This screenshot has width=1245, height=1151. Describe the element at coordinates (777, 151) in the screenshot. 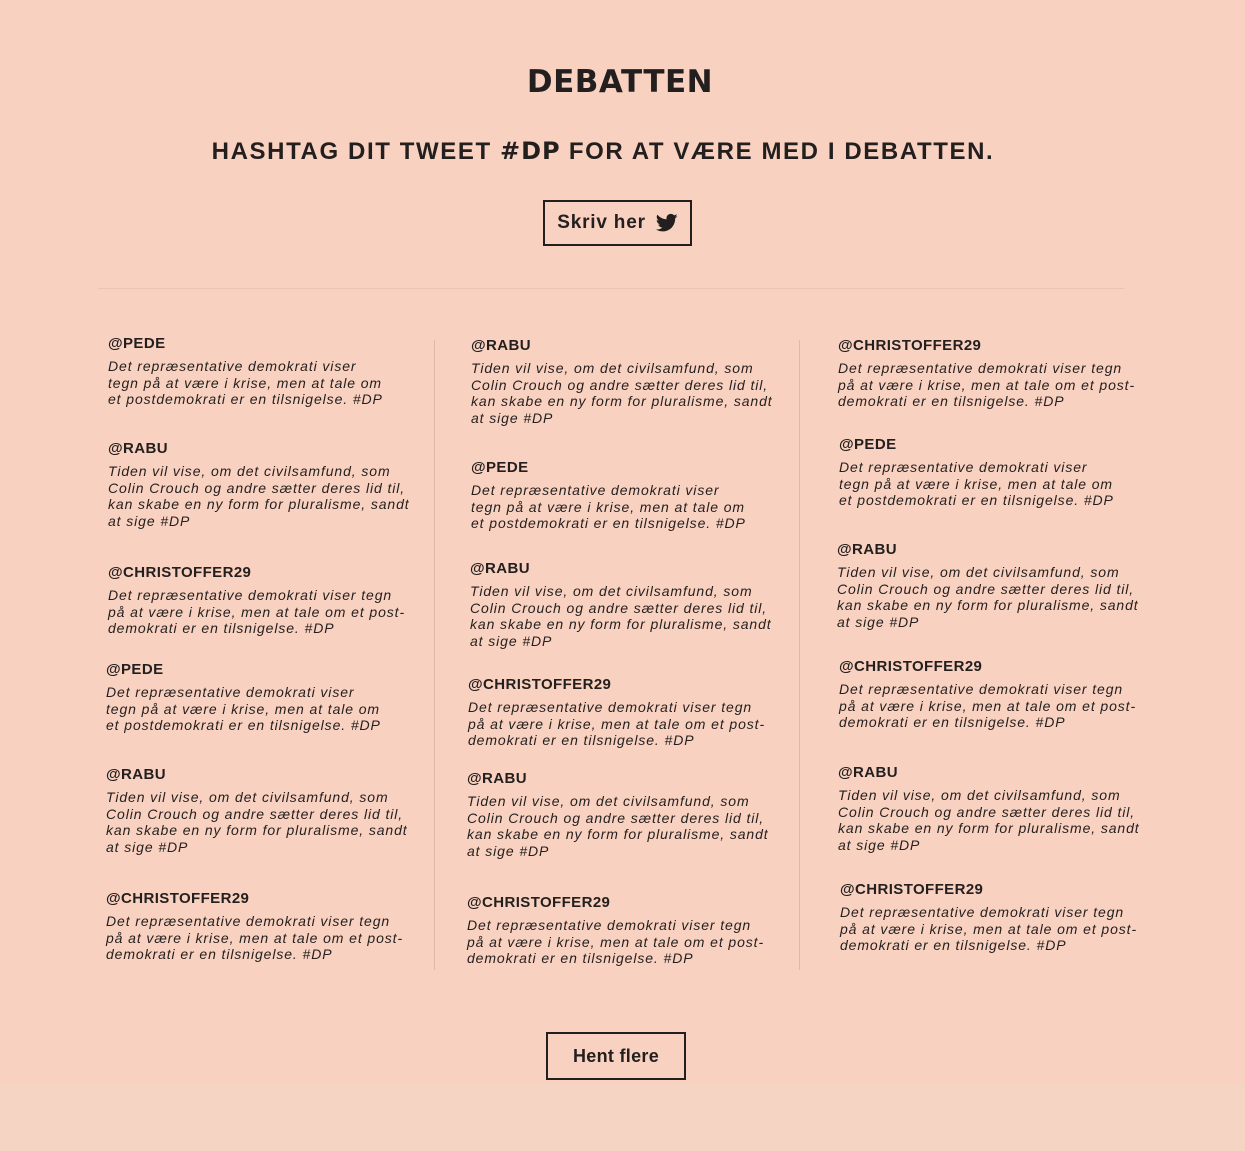

I see `subtitle-text-after: FOR AT VÆRE MED I DEBATTEN.` at that location.